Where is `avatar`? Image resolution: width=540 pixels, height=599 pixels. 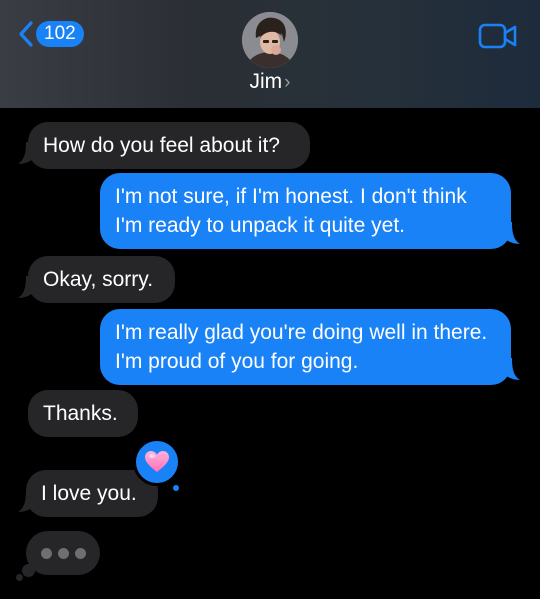 avatar is located at coordinates (270, 40).